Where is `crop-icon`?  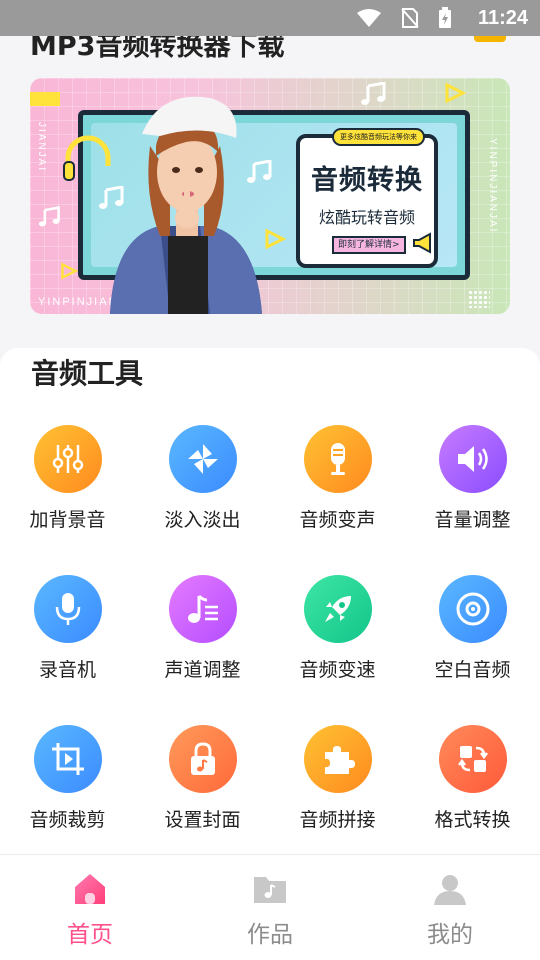 crop-icon is located at coordinates (67, 759).